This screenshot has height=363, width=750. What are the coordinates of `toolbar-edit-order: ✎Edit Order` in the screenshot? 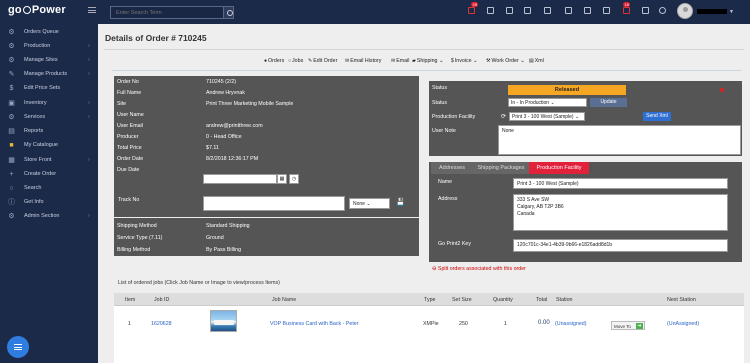 It's located at (322, 61).